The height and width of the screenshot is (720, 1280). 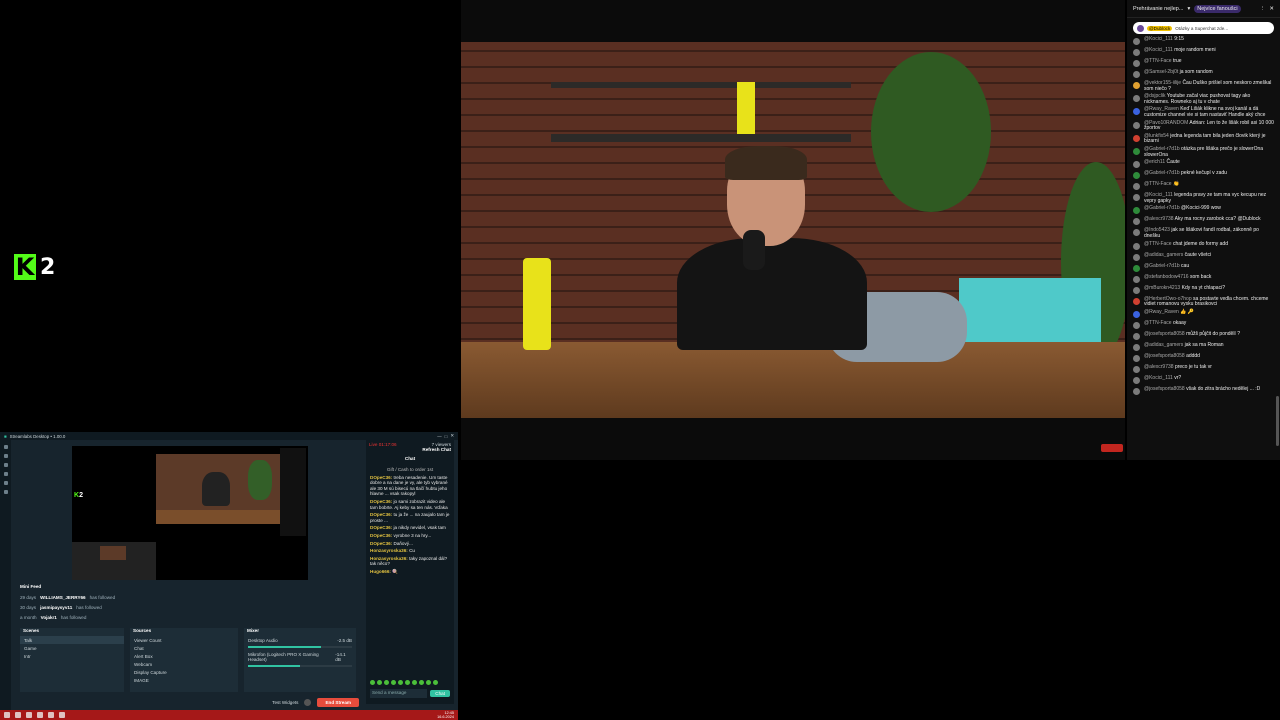 What do you see at coordinates (1203, 369) in the screenshot?
I see `chat-message: @alexcr9738 preco je tu tak vr` at bounding box center [1203, 369].